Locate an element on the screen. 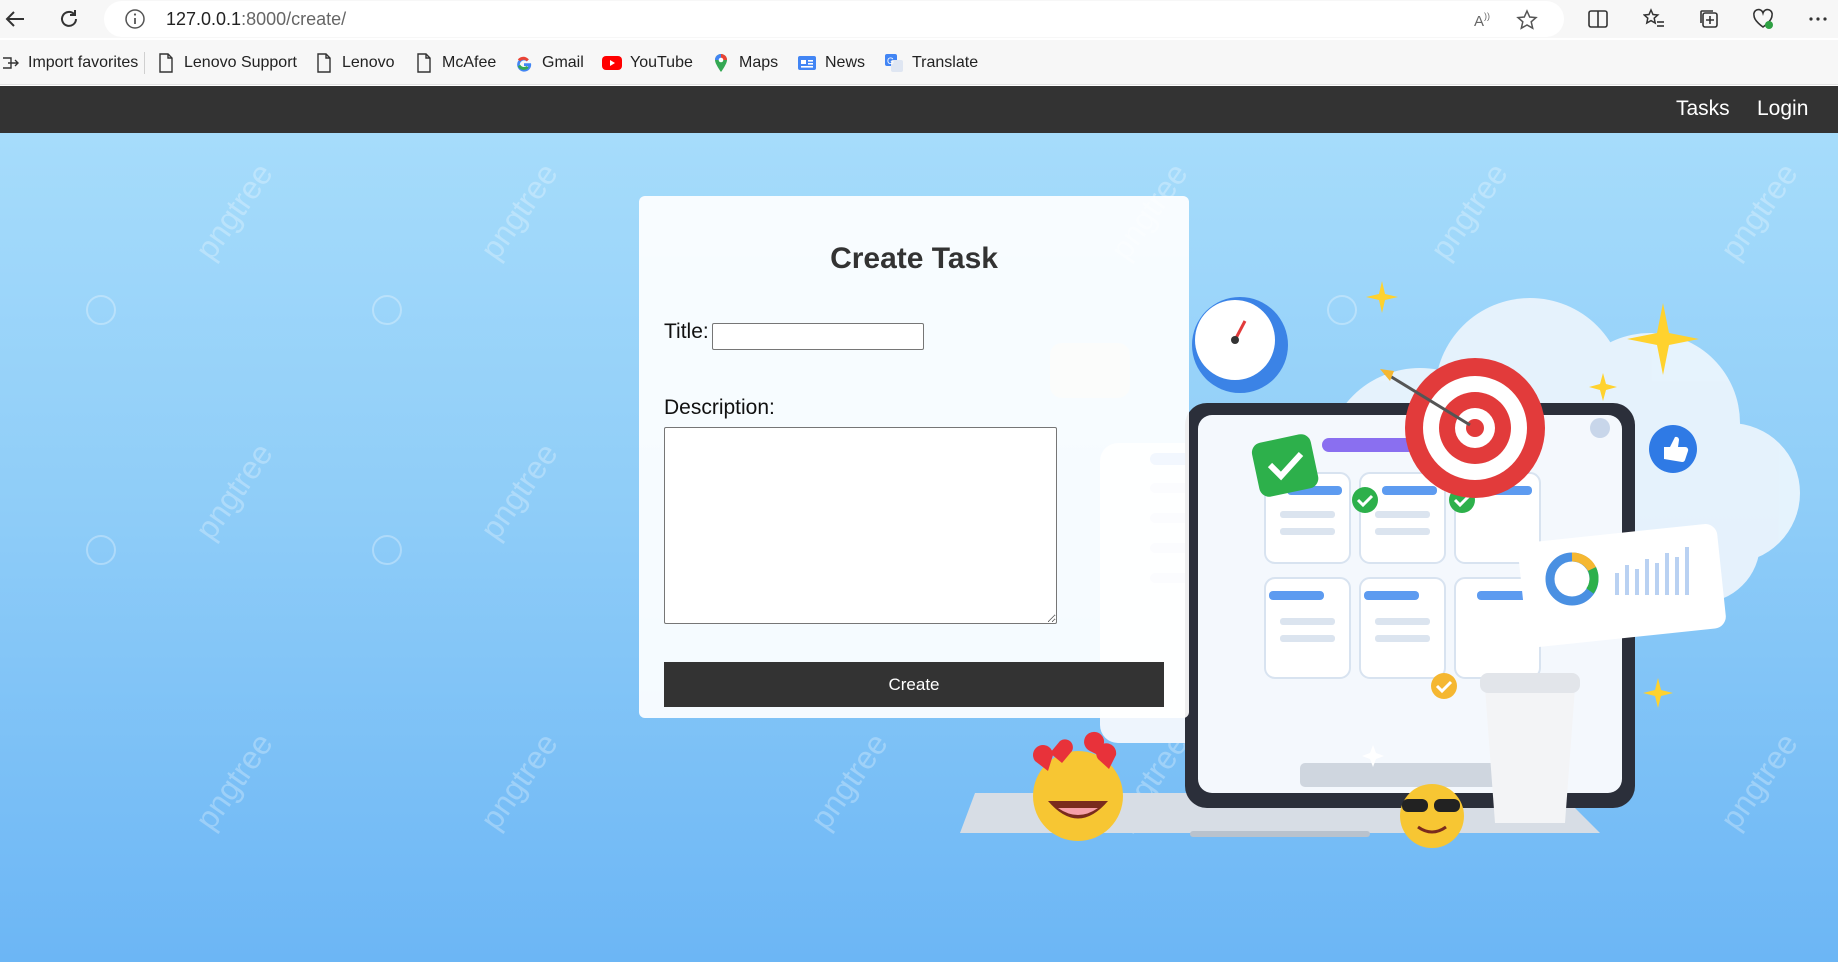 Image resolution: width=1838 pixels, height=962 pixels. read-aloud-icon: A)) is located at coordinates (1483, 20).